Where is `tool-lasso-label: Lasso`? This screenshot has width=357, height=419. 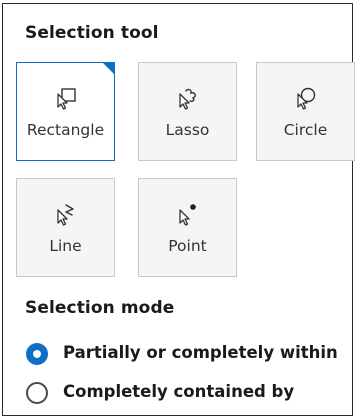
tool-lasso-label: Lasso is located at coordinates (187, 130).